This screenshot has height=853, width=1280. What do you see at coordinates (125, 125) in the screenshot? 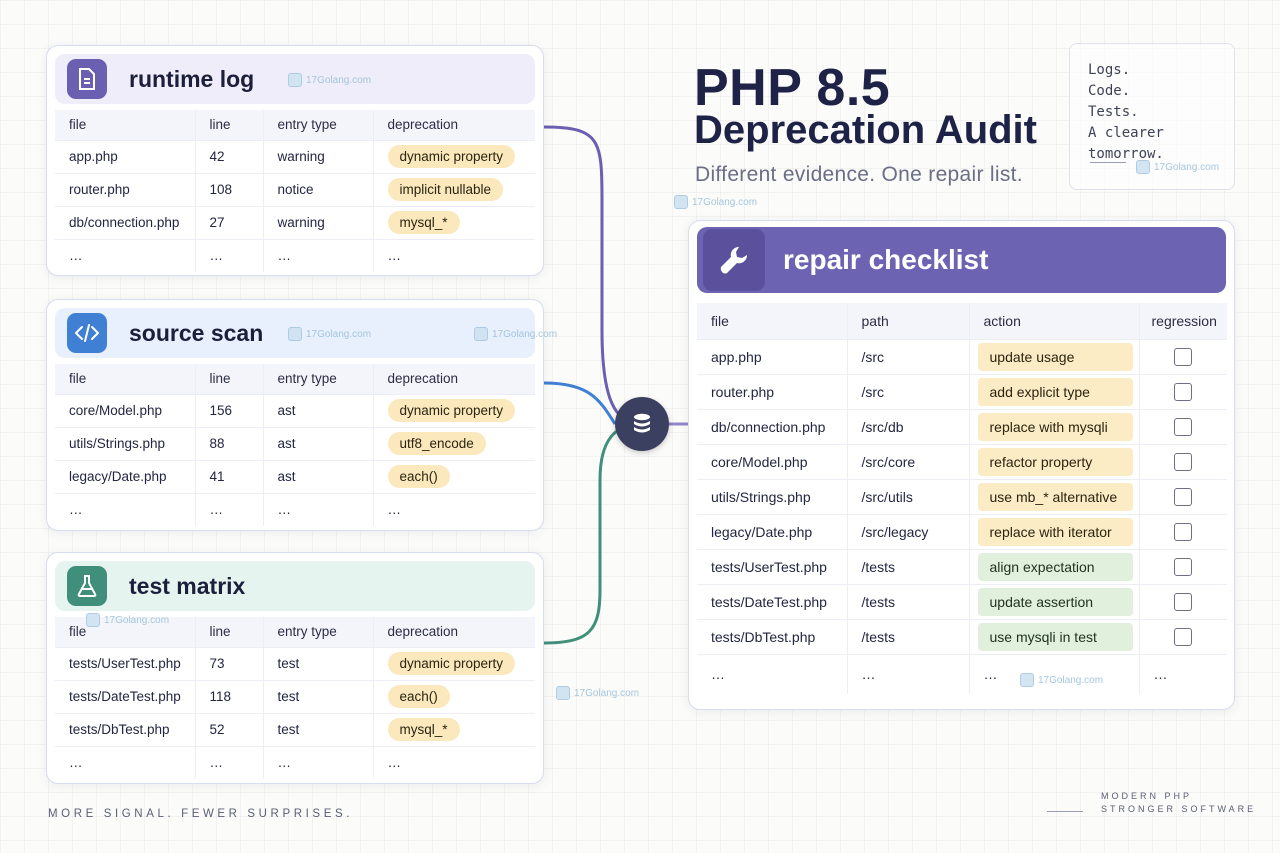
I see `column-header: file` at bounding box center [125, 125].